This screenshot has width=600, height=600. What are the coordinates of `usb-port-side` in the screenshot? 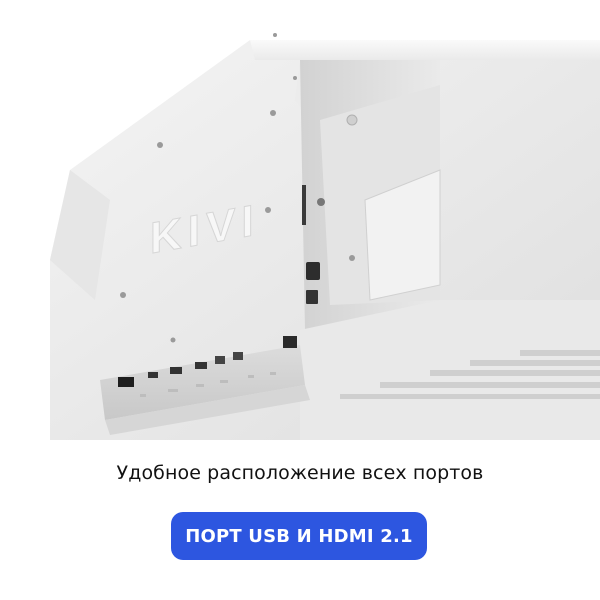 It's located at (321, 202).